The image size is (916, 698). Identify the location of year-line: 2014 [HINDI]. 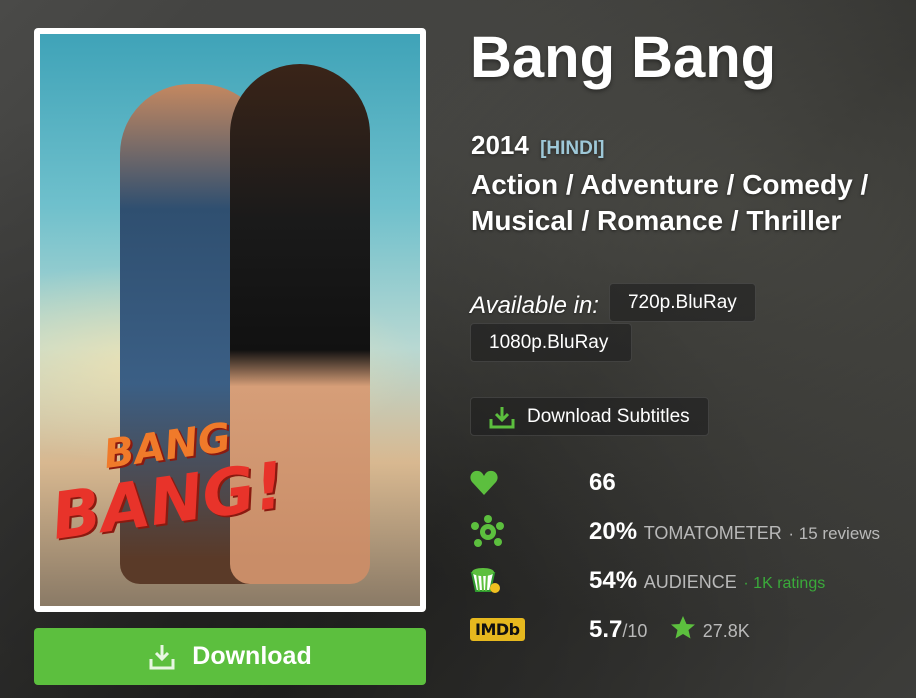
(537, 145).